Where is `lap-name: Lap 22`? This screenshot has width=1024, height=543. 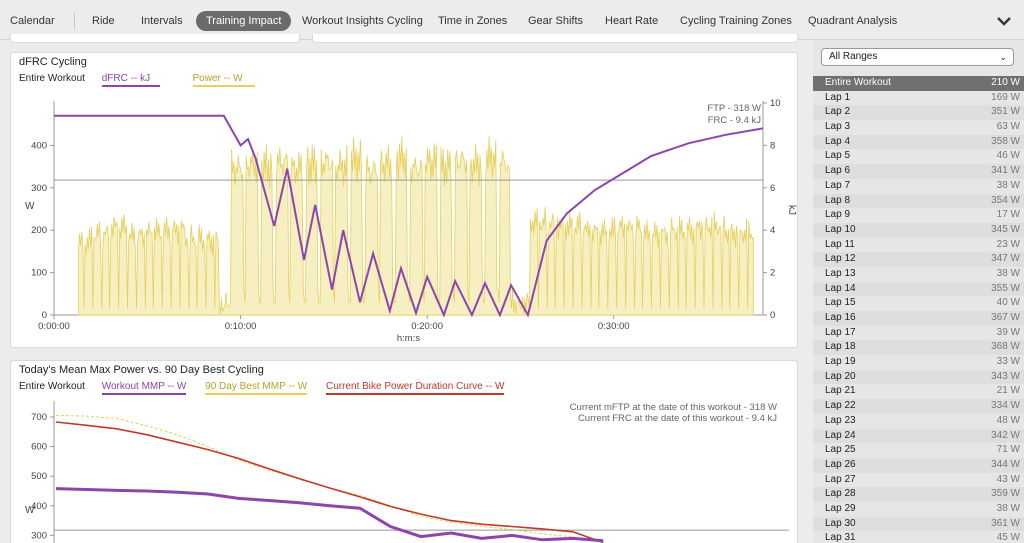
lap-name: Lap 22 is located at coordinates (840, 406).